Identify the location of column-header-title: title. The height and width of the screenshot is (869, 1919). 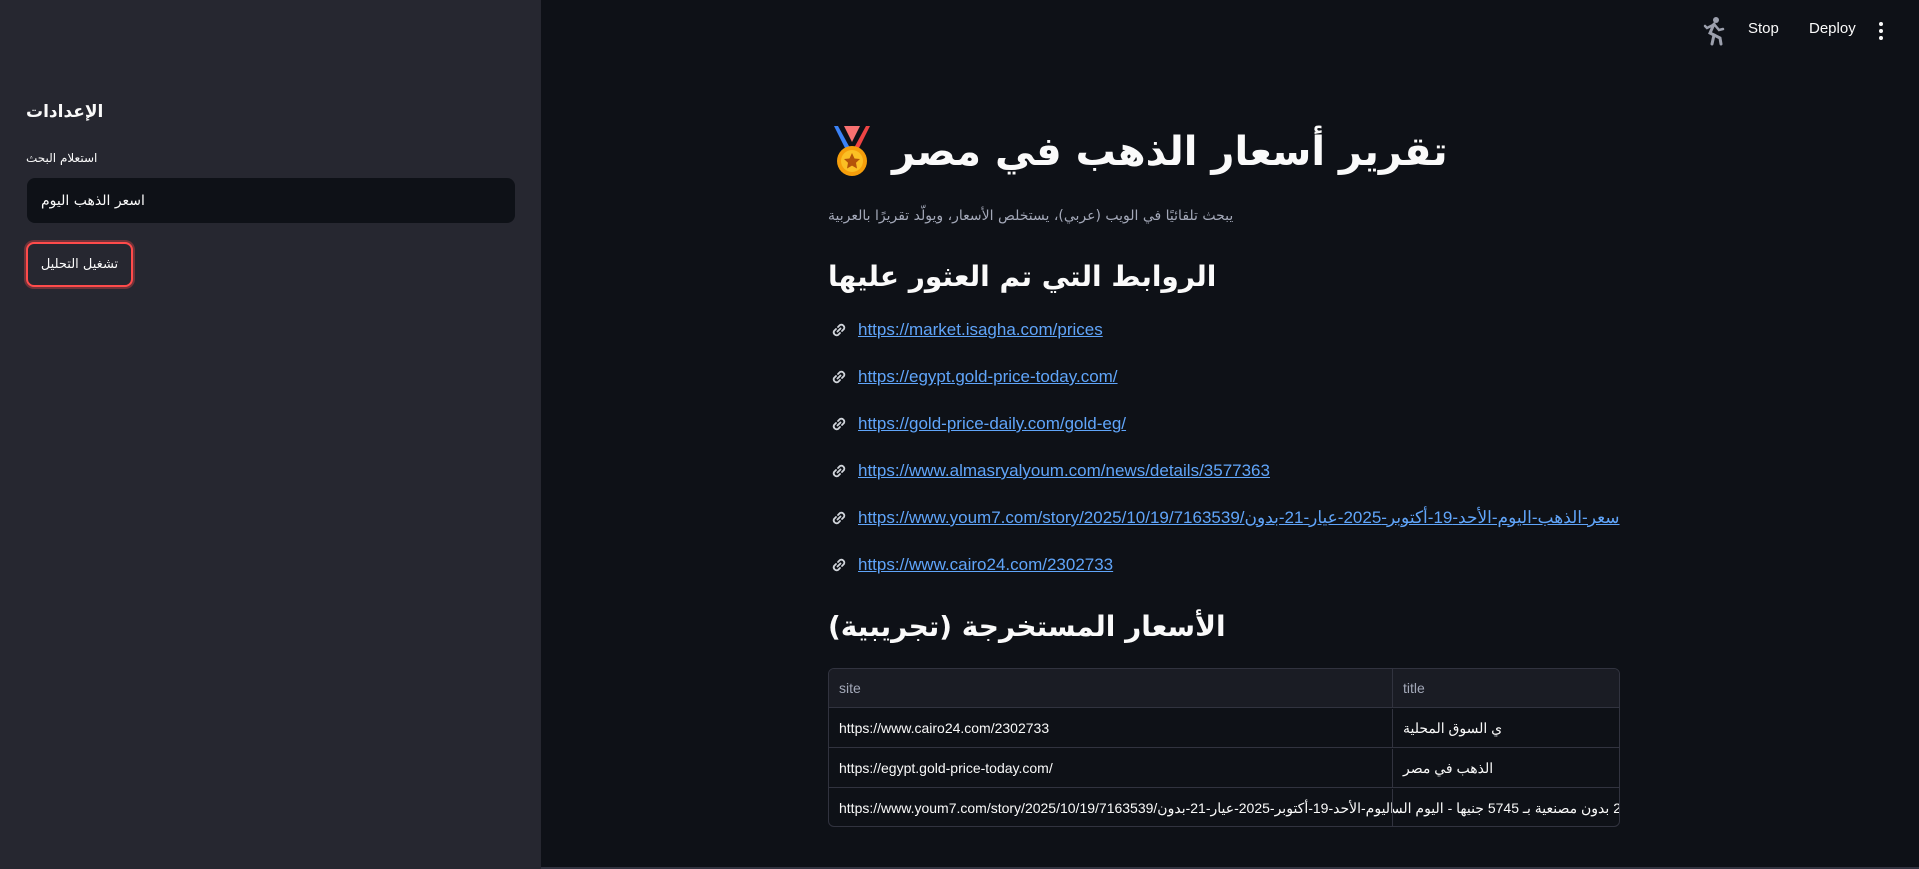
(1506, 688).